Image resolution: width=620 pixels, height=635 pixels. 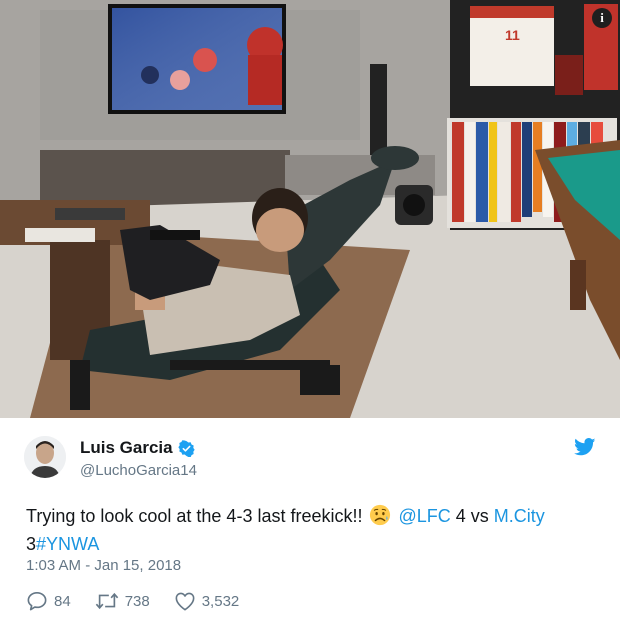 What do you see at coordinates (472, 516) in the screenshot?
I see `tweet-text-part2: 4 vs` at bounding box center [472, 516].